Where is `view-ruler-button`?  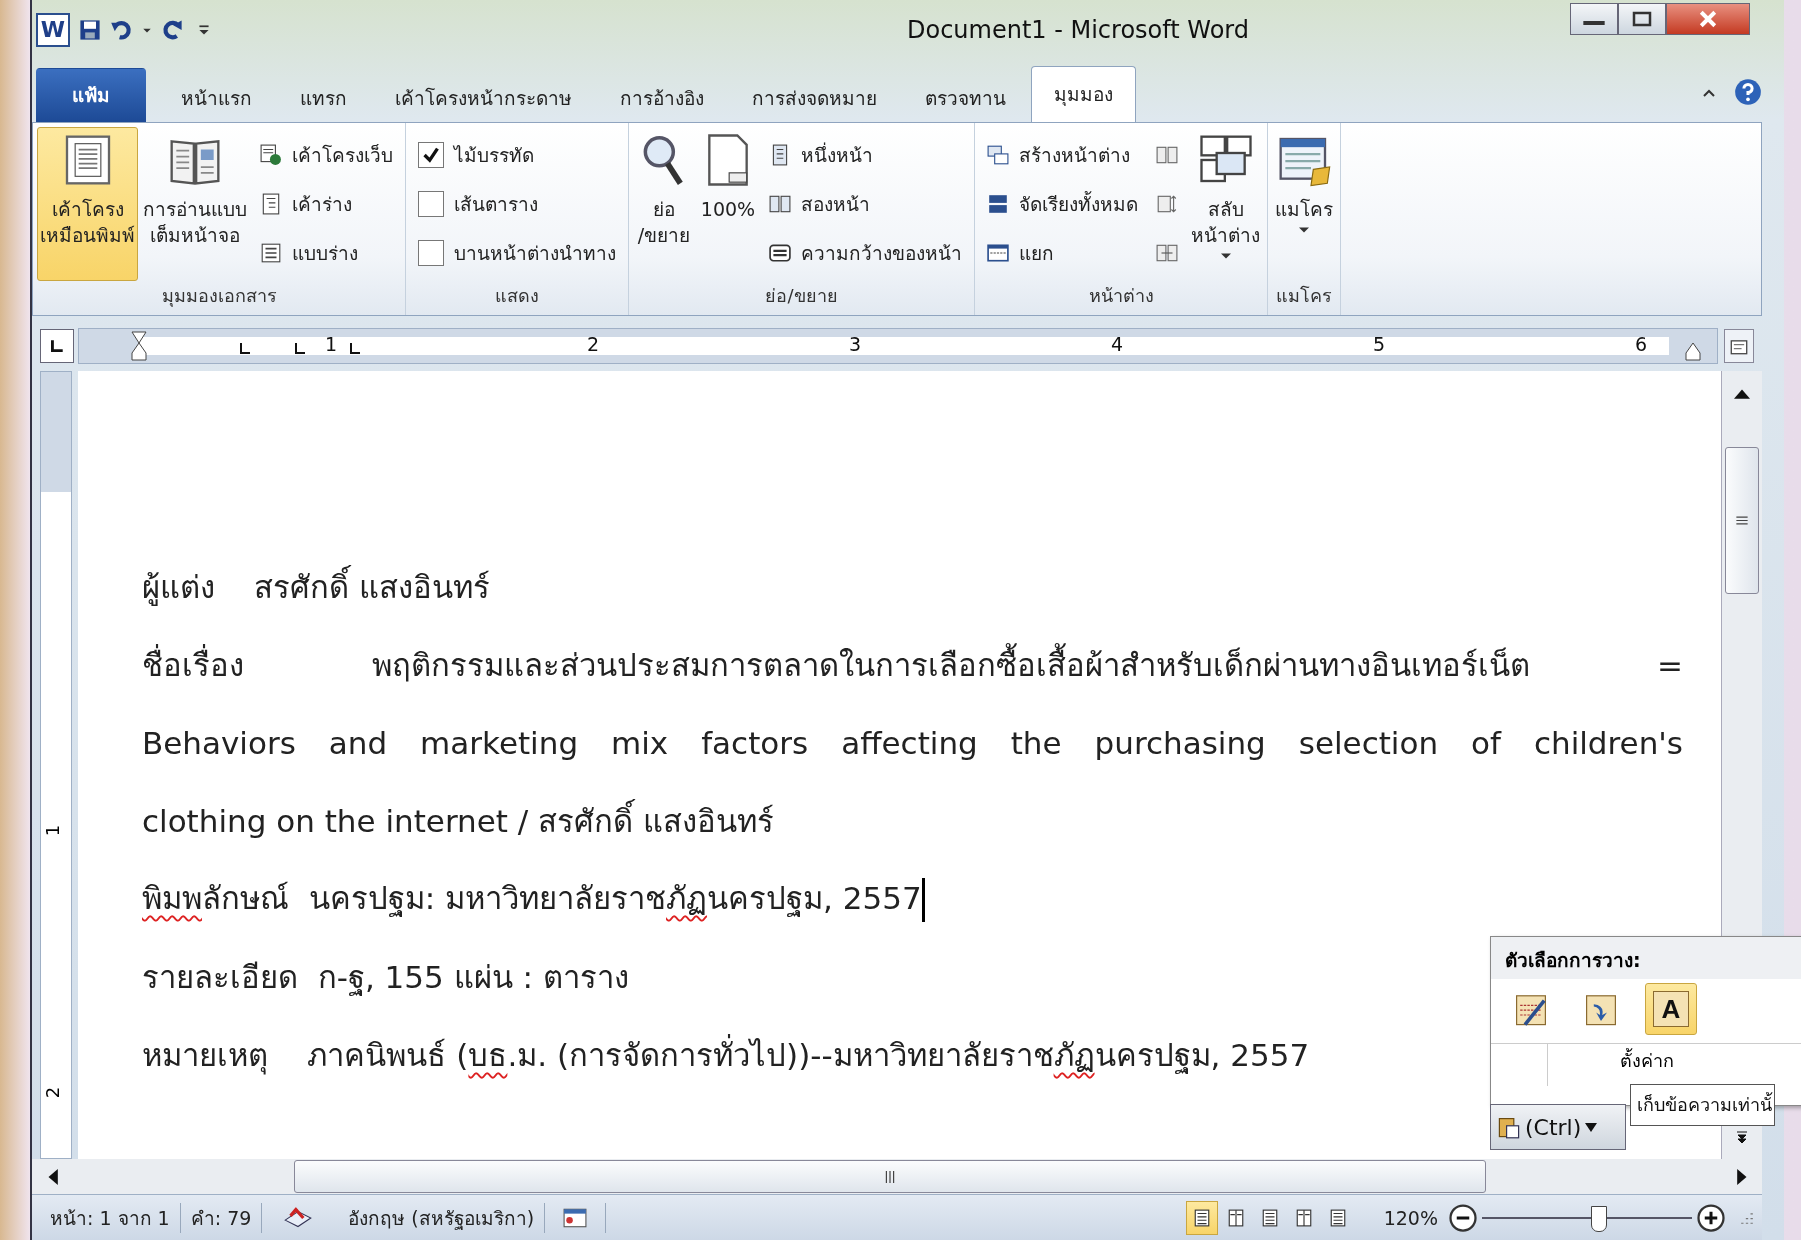 view-ruler-button is located at coordinates (1739, 346).